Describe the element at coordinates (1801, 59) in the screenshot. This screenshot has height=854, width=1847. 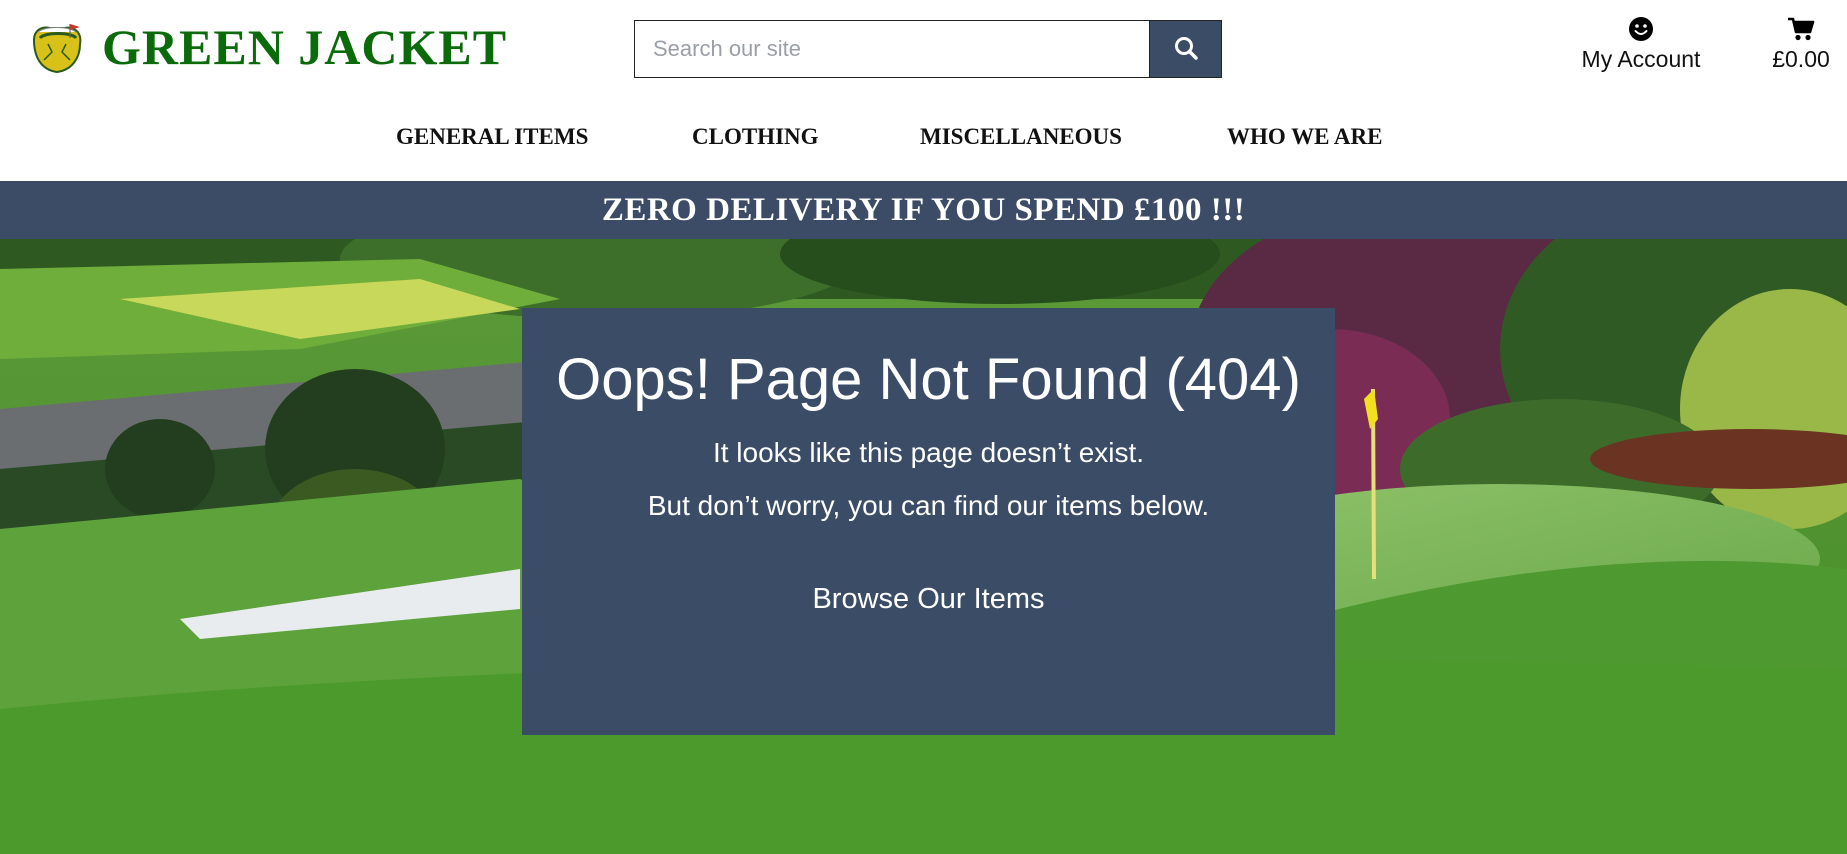
I see `cart-total: £0.00` at that location.